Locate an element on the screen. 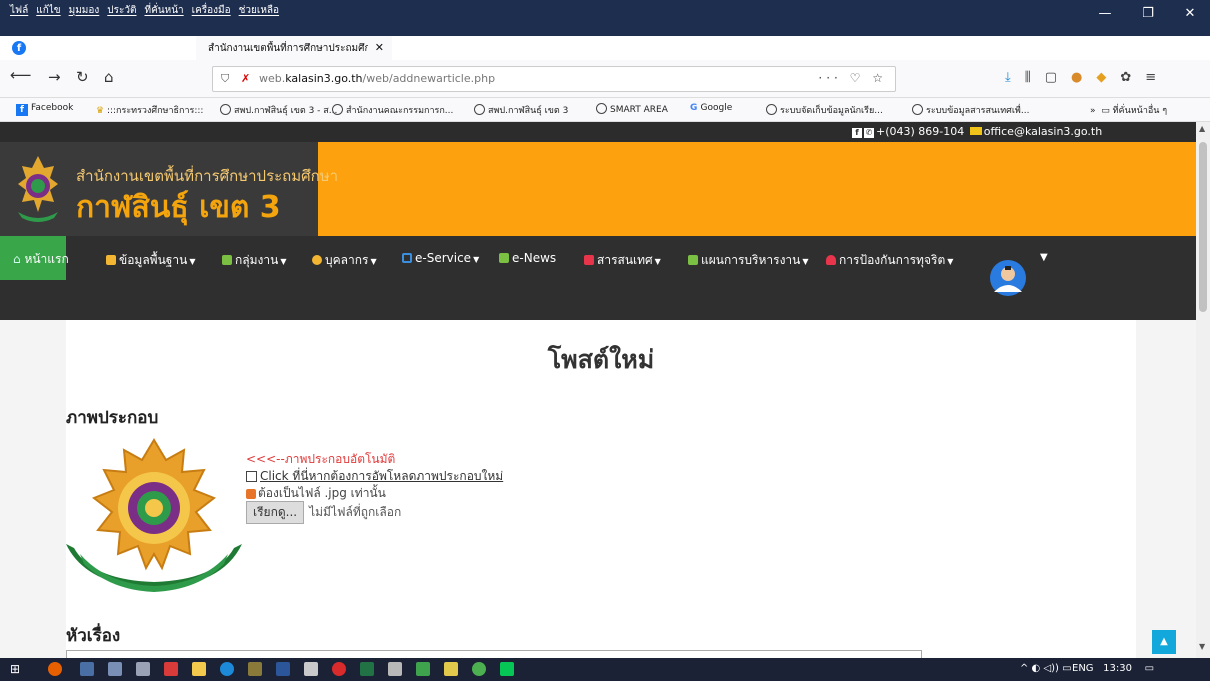 This screenshot has height=681, width=1210. file-input: เรียกดู... ไม่มีไฟล์ที่ถูกเลือก is located at coordinates (323, 512).